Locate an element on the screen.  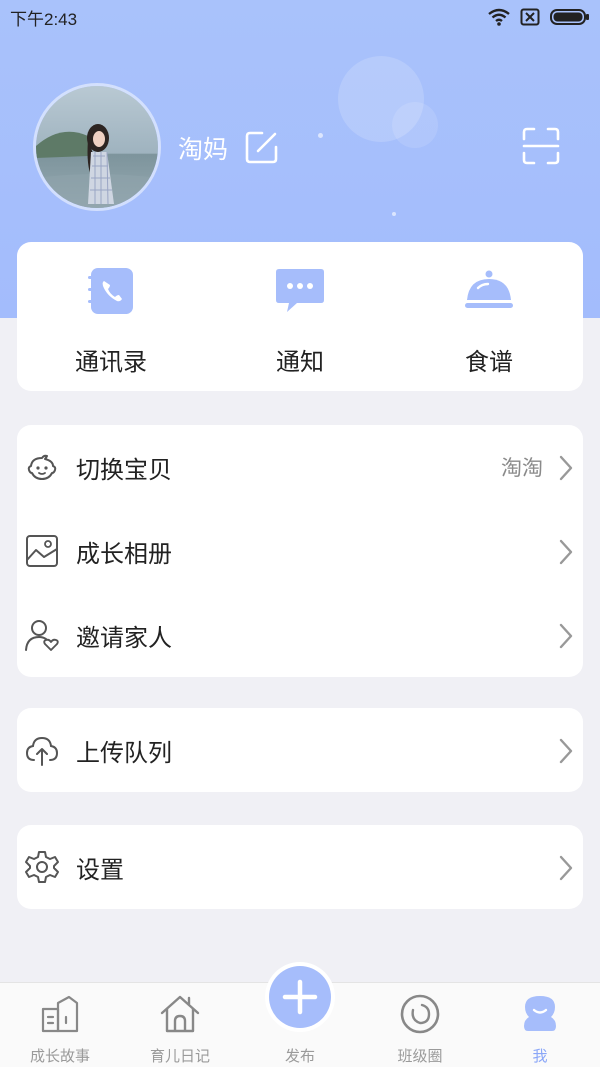
username: 淘妈 is located at coordinates (203, 148).